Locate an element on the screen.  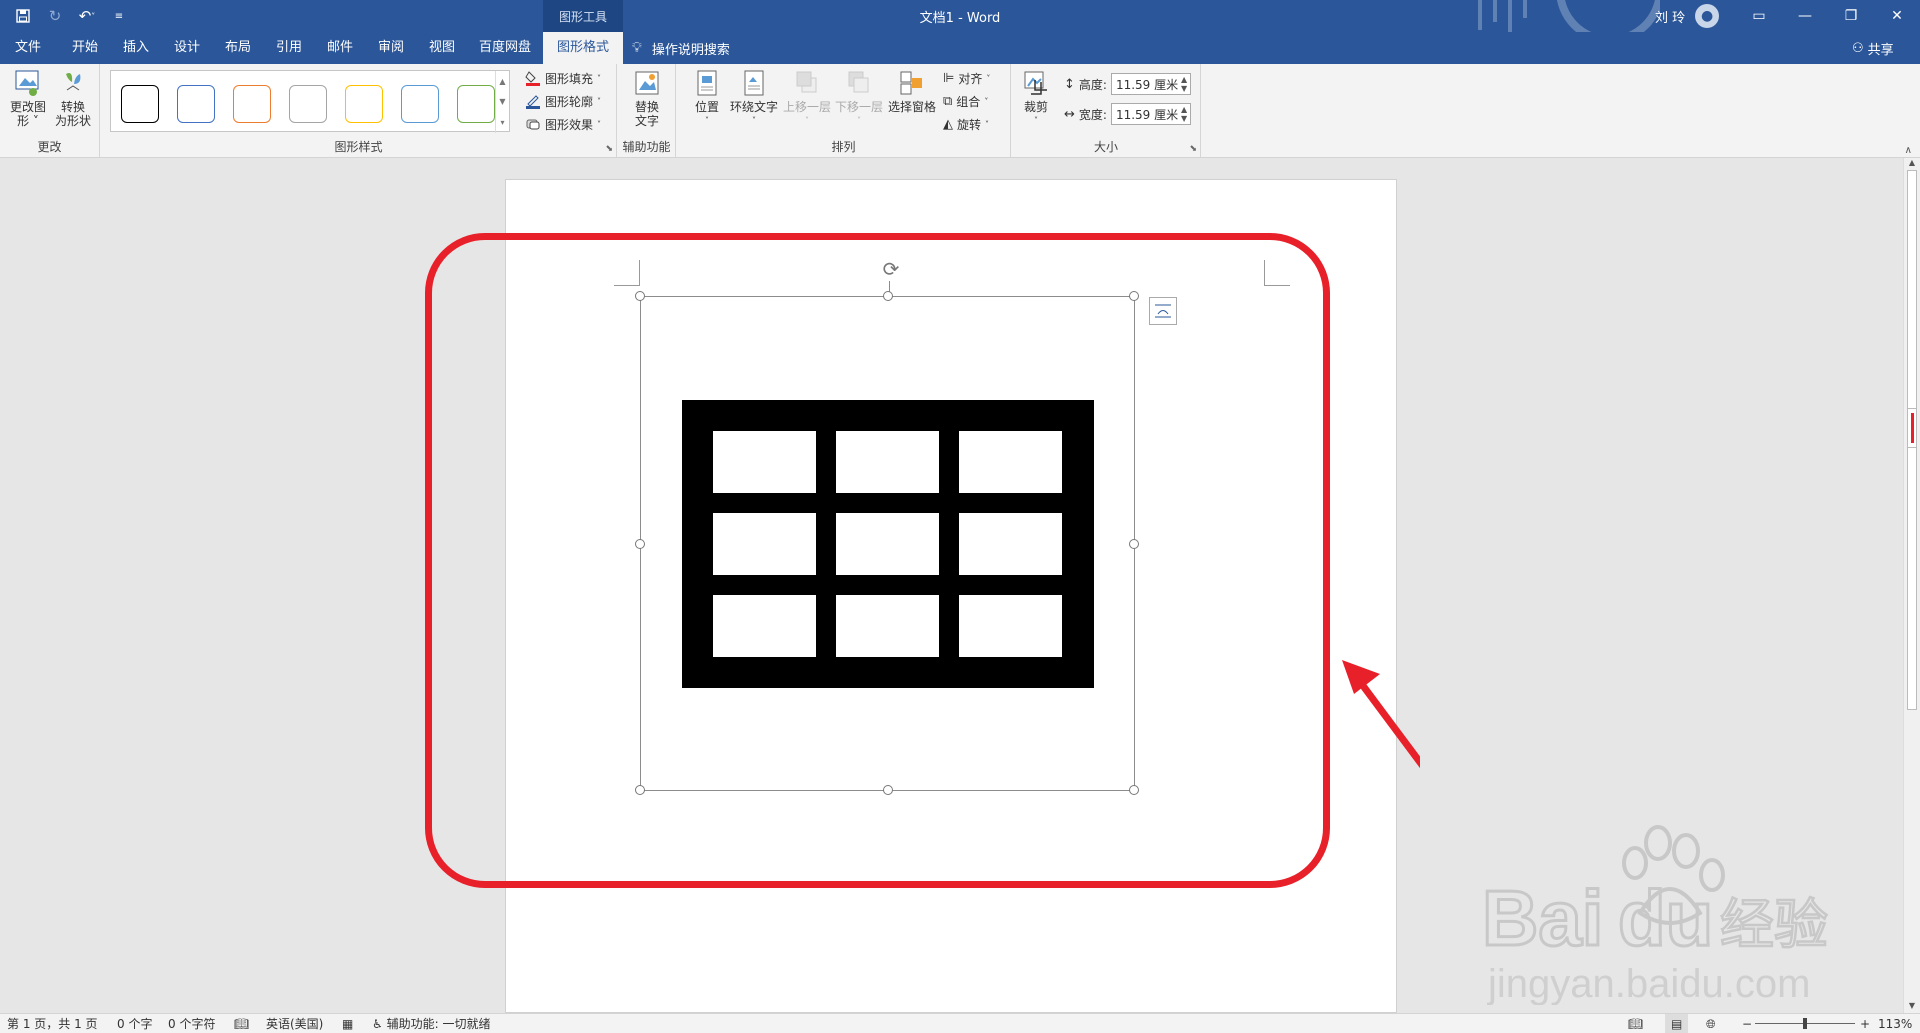
zoom-out-icon: − is located at coordinates (1747, 1023).